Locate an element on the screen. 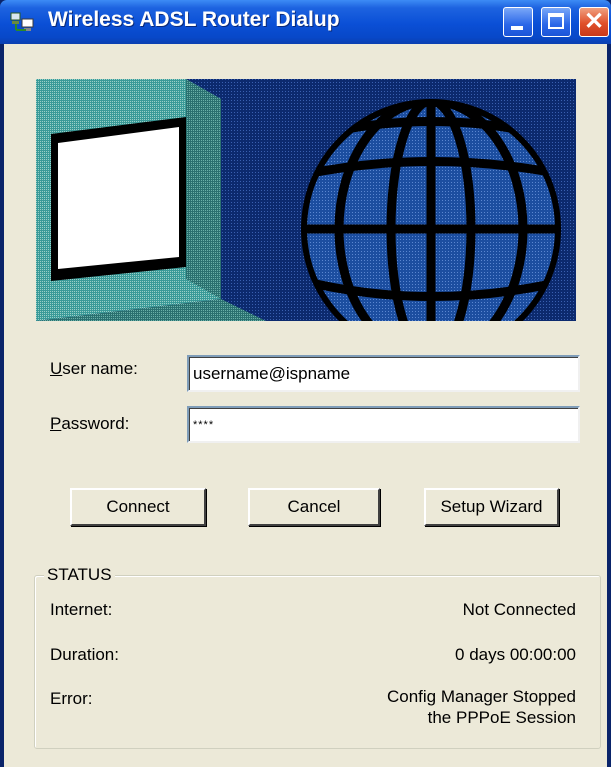  minimize-button is located at coordinates (518, 22).